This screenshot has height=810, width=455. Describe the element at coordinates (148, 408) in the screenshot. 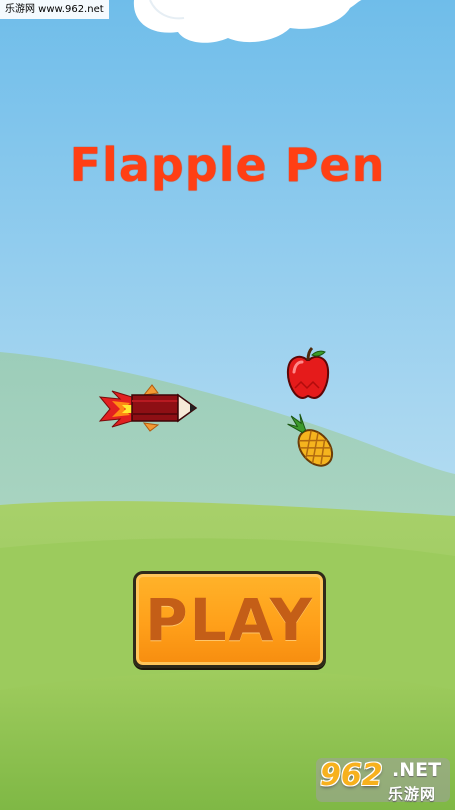

I see `pen-rocket-icon` at that location.